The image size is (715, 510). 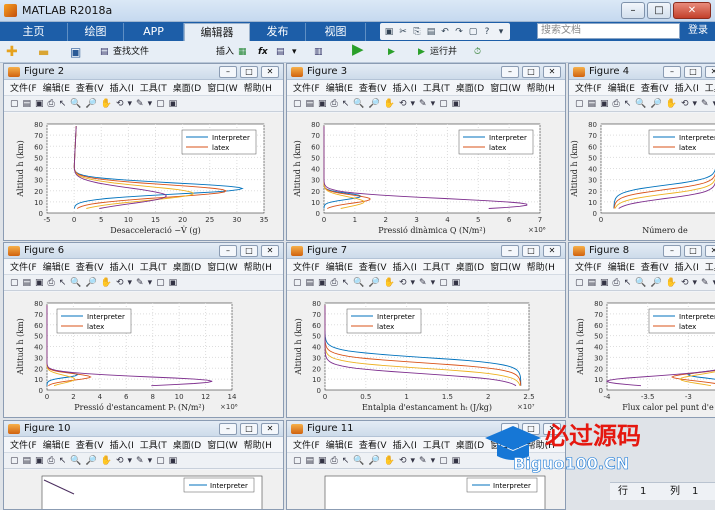 What do you see at coordinates (242, 52) in the screenshot?
I see `insert-section-icon: ▦` at bounding box center [242, 52].